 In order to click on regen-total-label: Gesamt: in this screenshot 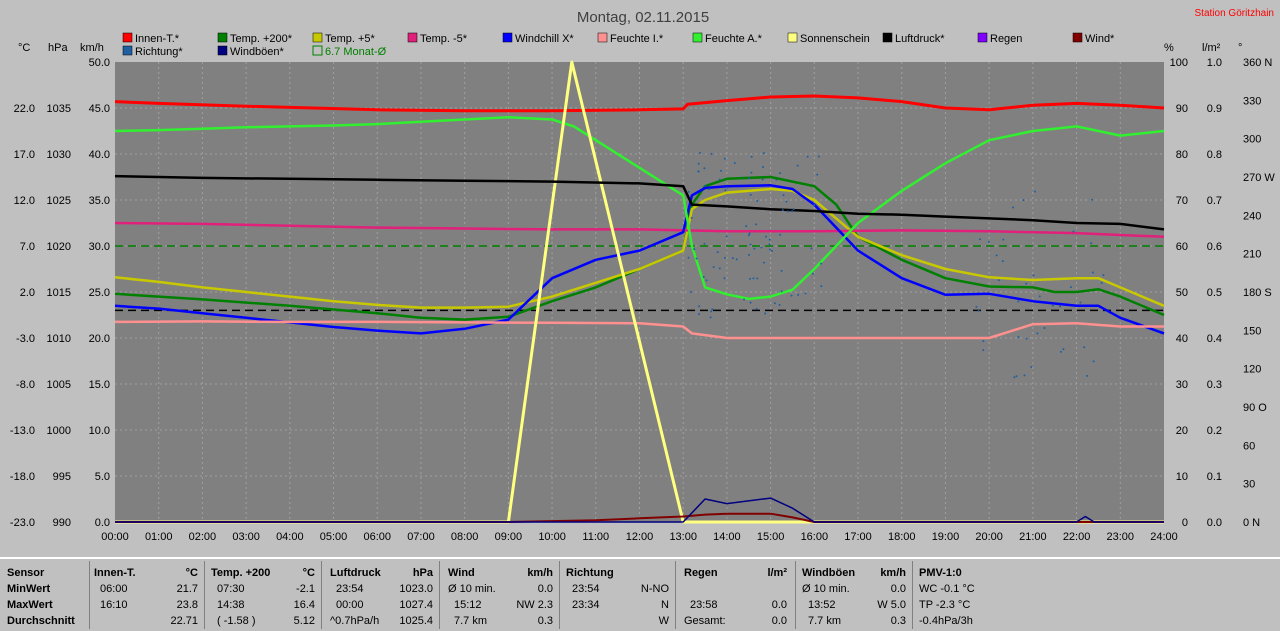, I will do `click(705, 621)`.